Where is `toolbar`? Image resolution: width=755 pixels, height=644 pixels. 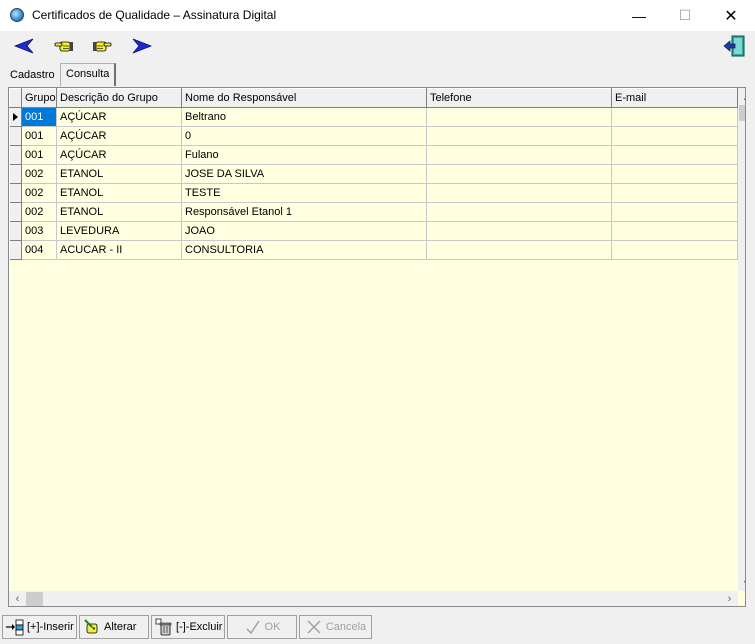
toolbar is located at coordinates (377, 46).